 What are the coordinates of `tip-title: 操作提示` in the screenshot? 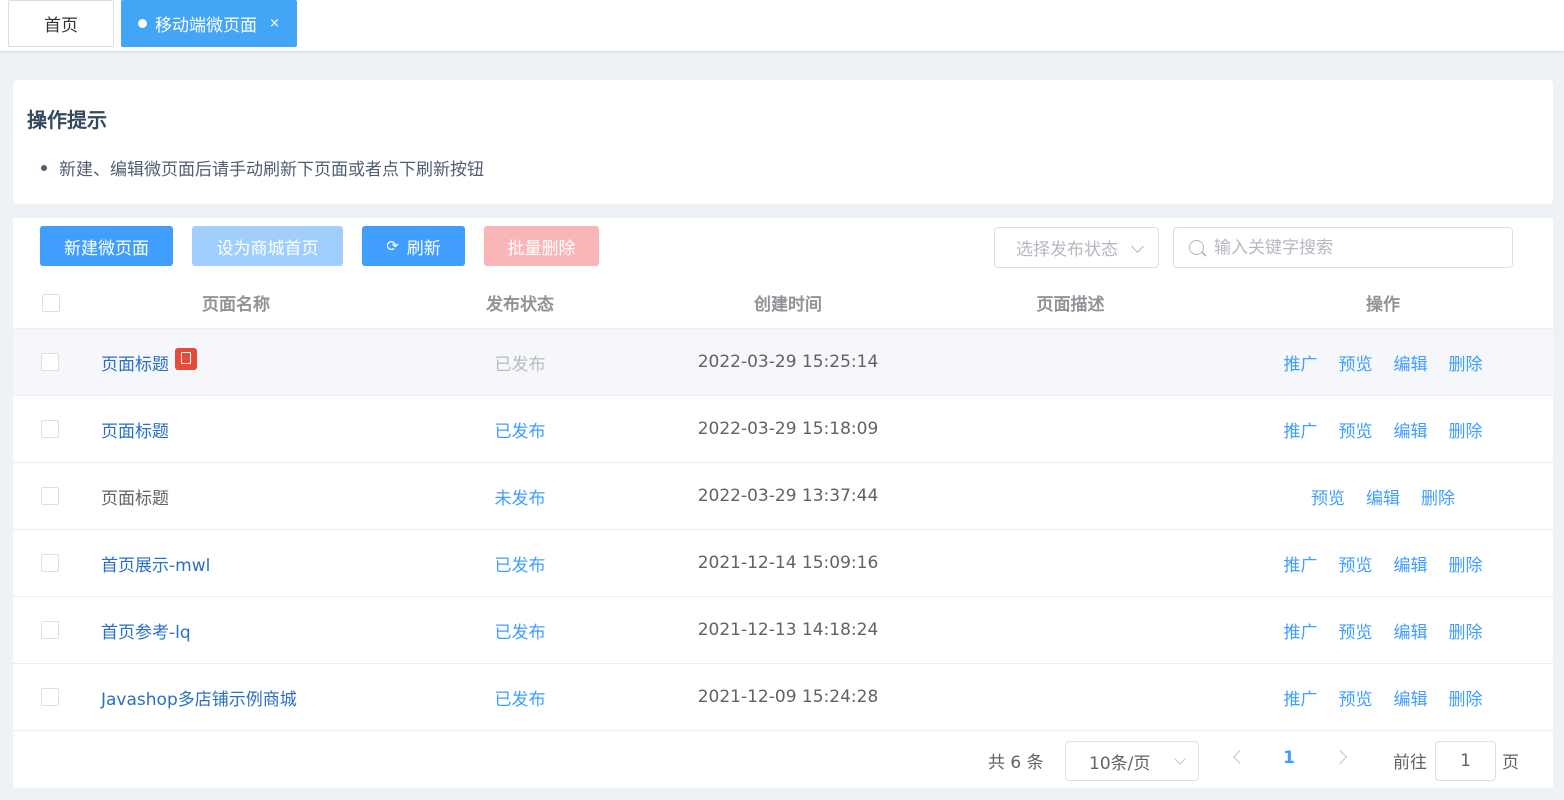 It's located at (67, 120).